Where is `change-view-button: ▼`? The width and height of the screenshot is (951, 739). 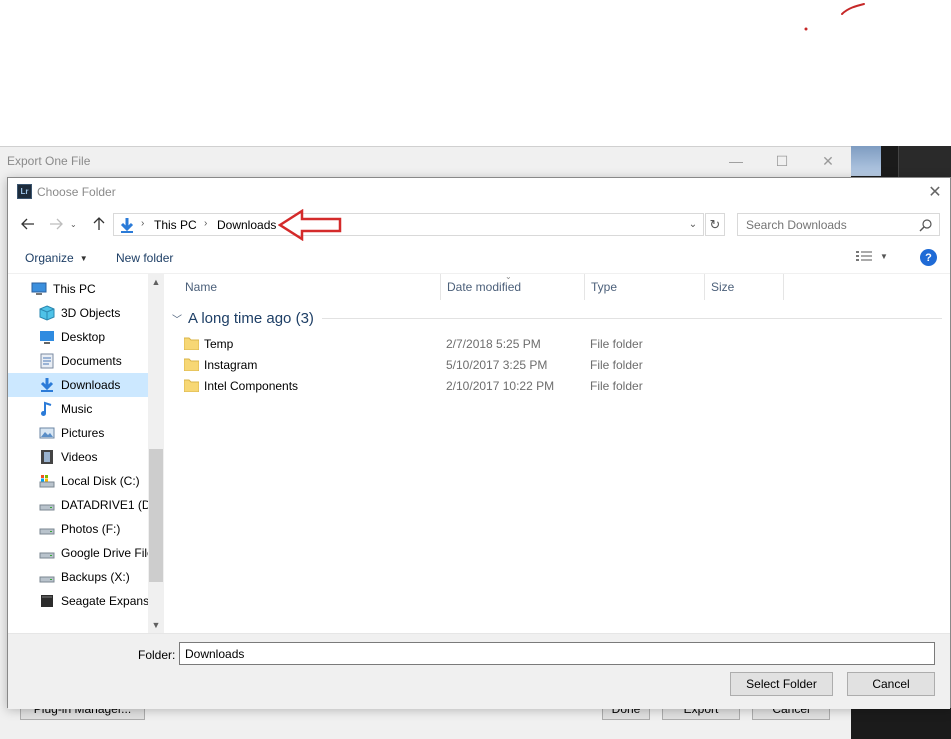
change-view-button: ▼ is located at coordinates (872, 256).